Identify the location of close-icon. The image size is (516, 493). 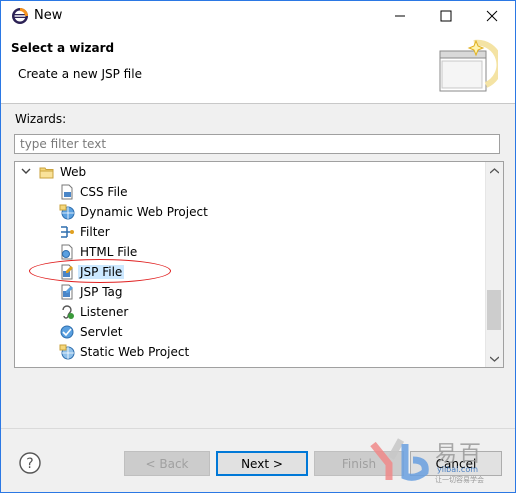
(492, 16).